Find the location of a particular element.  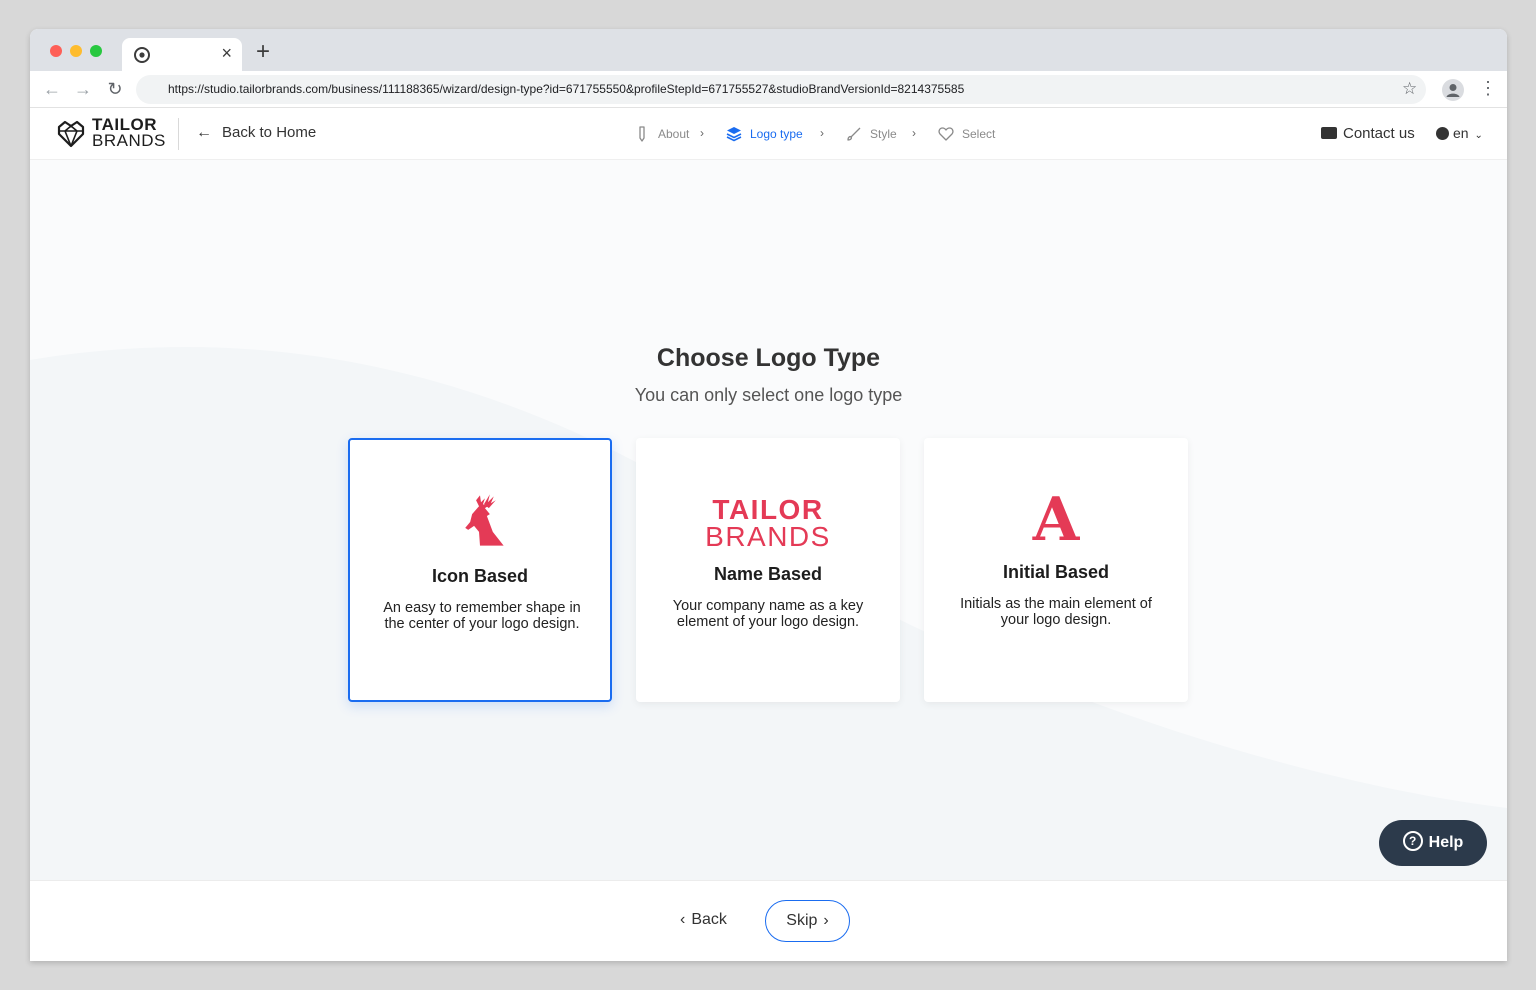

envelope-icon is located at coordinates (1329, 133).